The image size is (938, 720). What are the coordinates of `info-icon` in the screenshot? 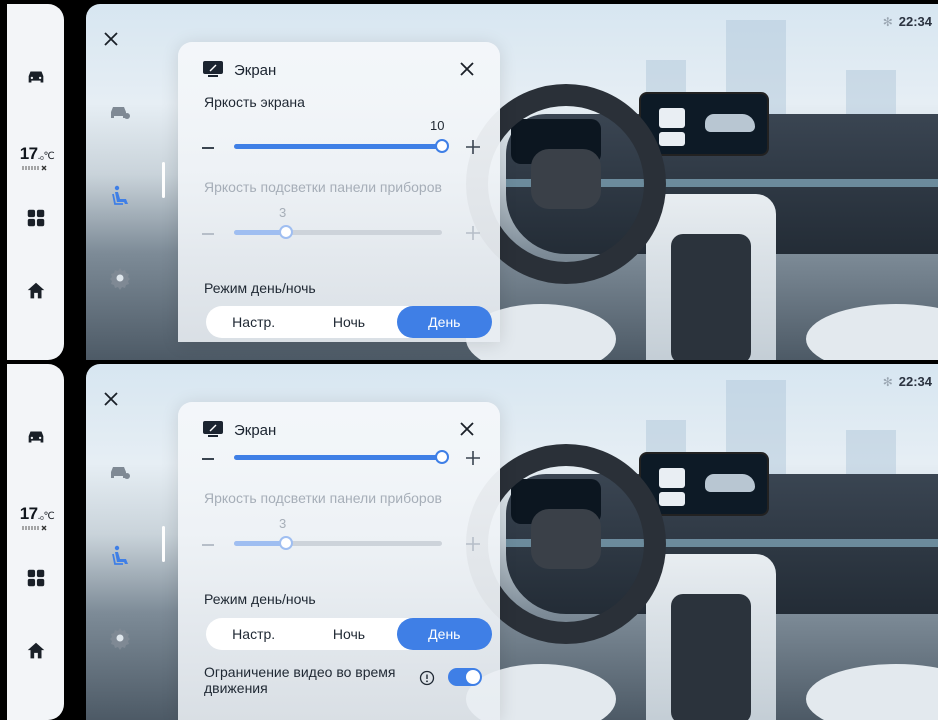 It's located at (427, 678).